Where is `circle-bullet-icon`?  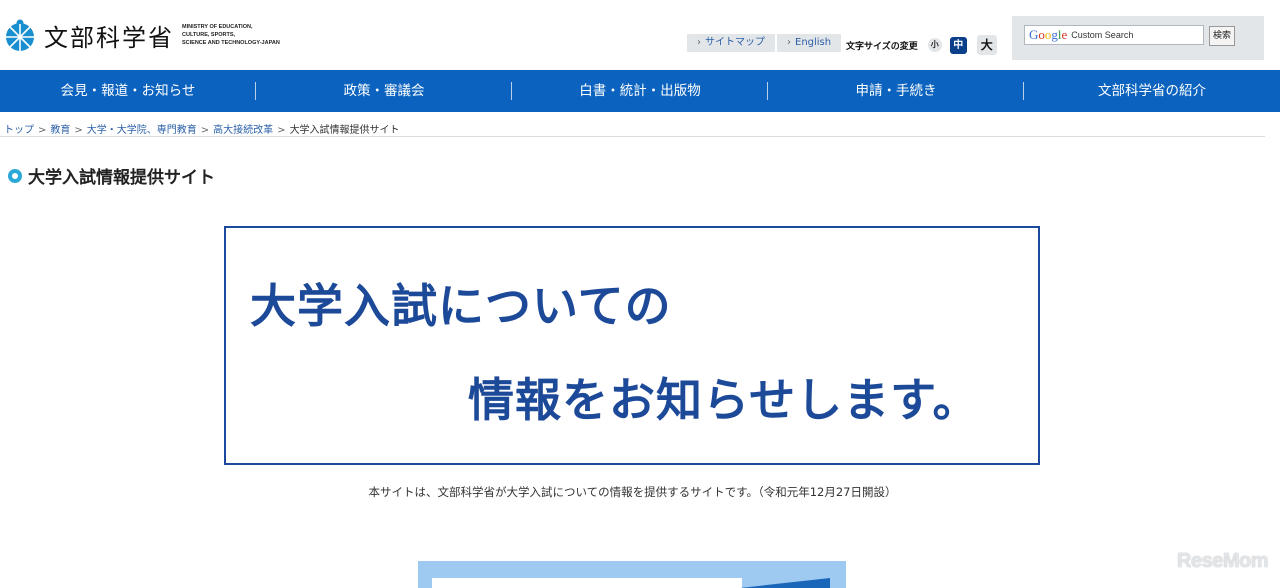
circle-bullet-icon is located at coordinates (15, 175).